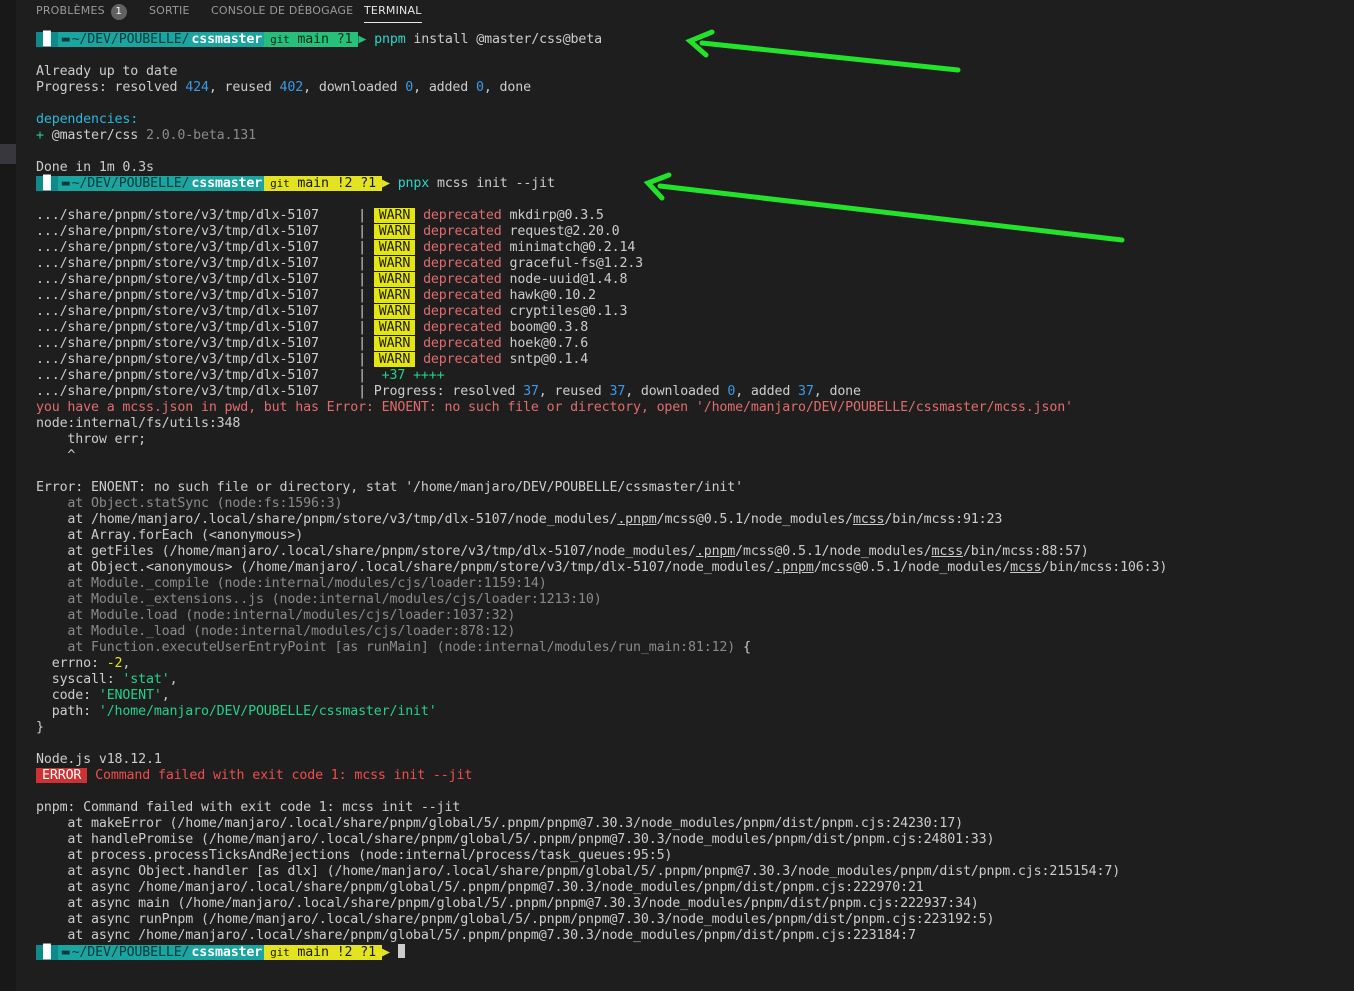 Image resolution: width=1354 pixels, height=991 pixels. I want to click on downloaded-count: 0, so click(731, 391).